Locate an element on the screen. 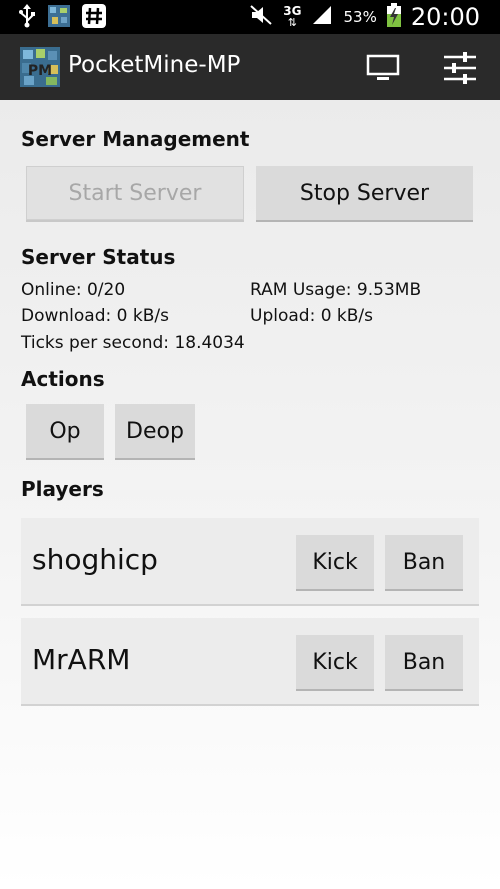 The image size is (500, 889). pocketmine-notification-icon is located at coordinates (59, 18).